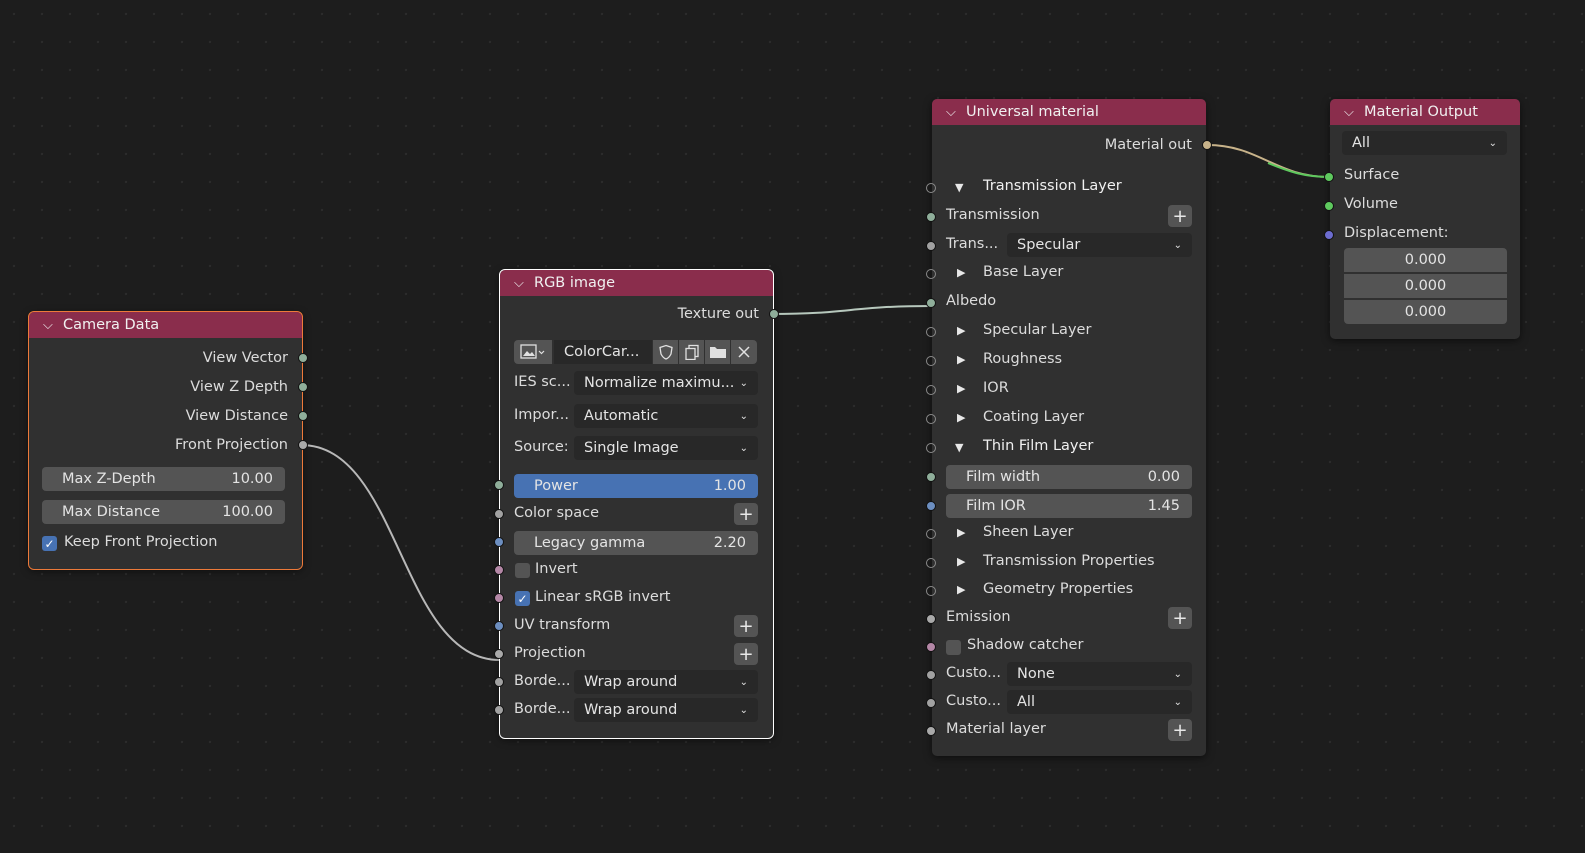 The width and height of the screenshot is (1585, 853). Describe the element at coordinates (691, 352) in the screenshot. I see `duplicate-image-button` at that location.